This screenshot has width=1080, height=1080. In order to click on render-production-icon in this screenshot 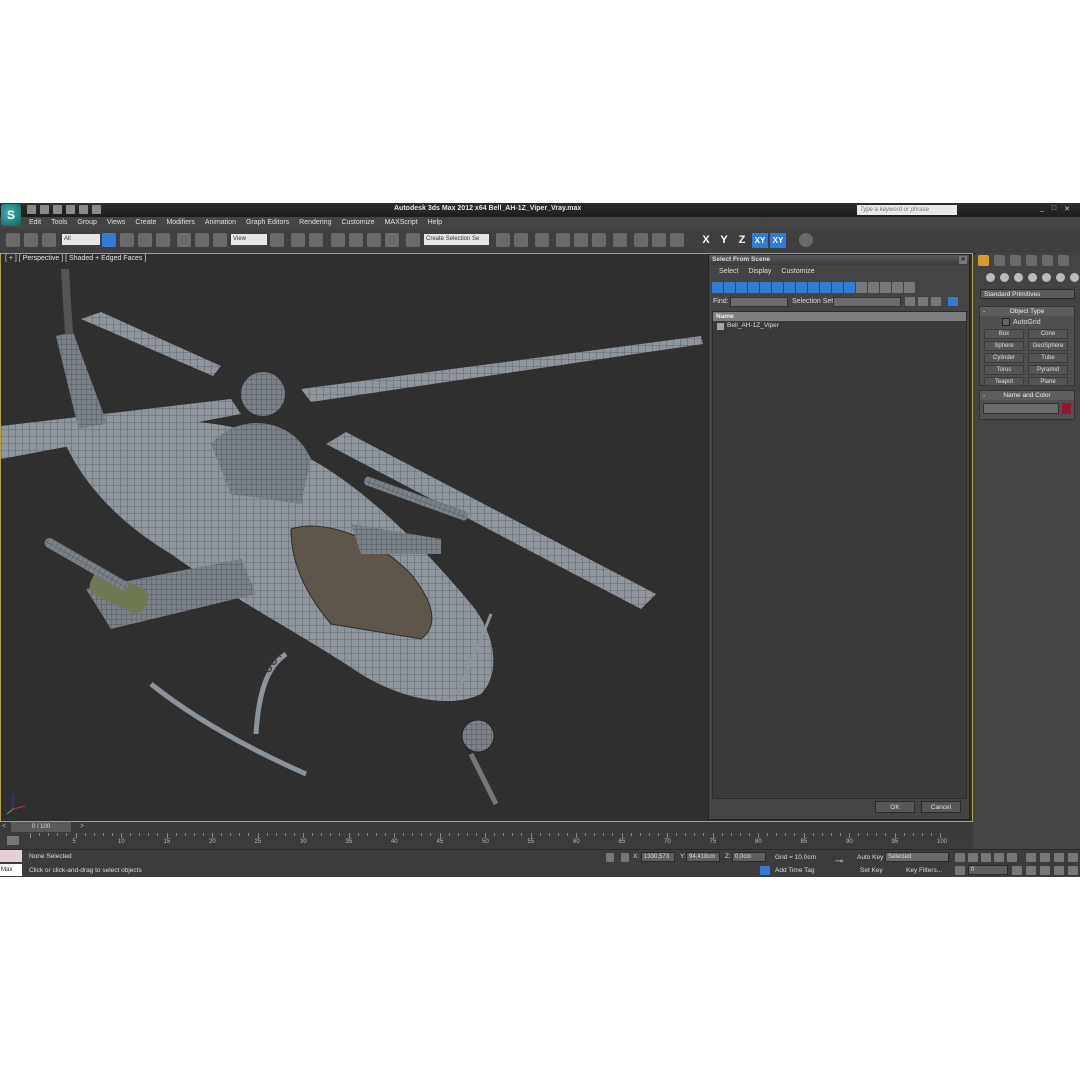, I will do `click(677, 240)`.